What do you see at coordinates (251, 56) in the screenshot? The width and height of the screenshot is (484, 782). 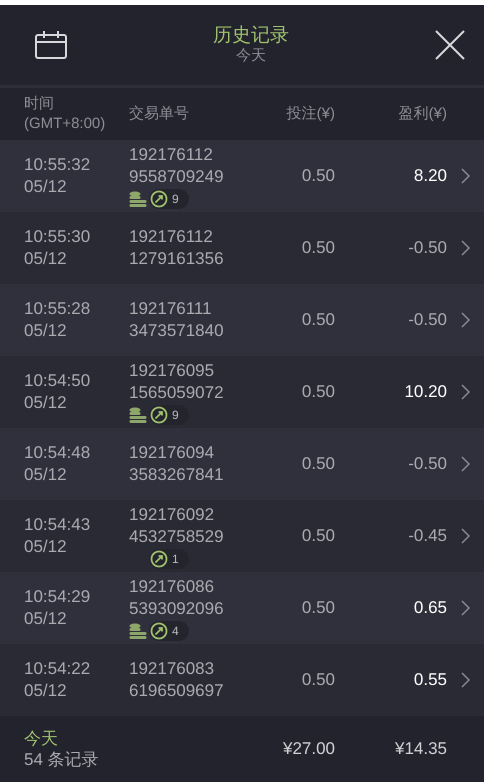 I see `page-subtitle: 今天` at bounding box center [251, 56].